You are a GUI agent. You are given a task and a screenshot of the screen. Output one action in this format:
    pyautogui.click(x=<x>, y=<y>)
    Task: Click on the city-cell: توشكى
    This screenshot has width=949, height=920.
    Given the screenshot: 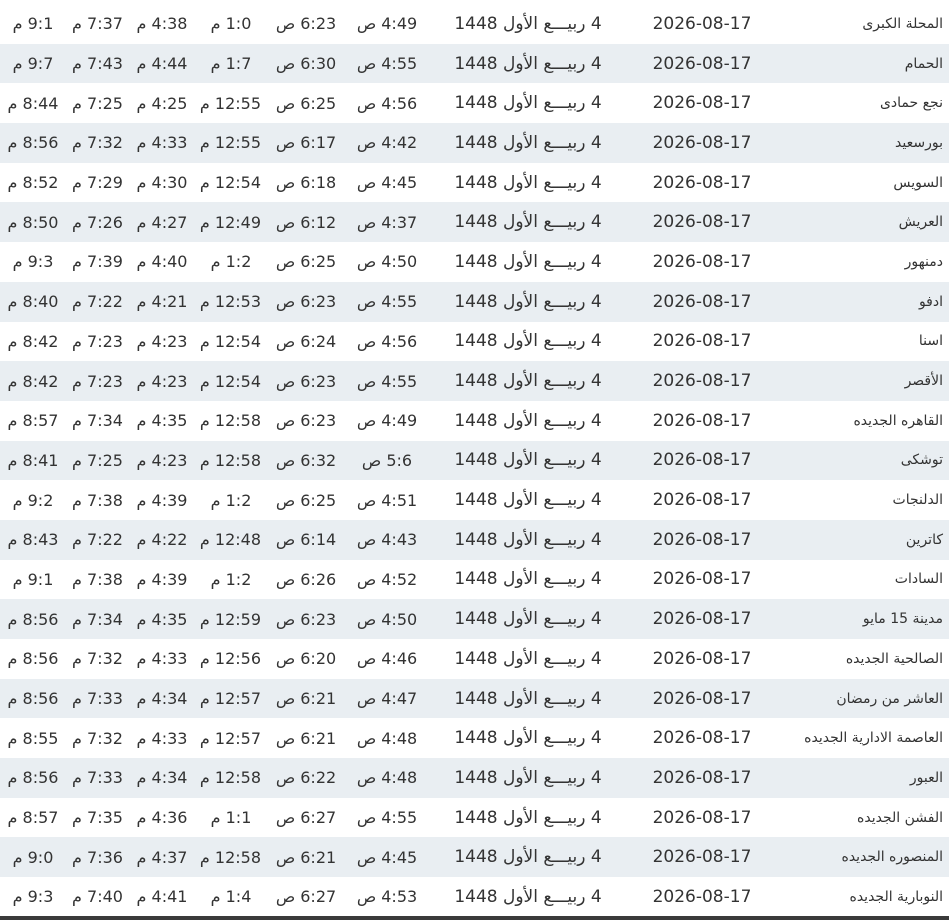 What is the action you would take?
    pyautogui.click(x=863, y=460)
    